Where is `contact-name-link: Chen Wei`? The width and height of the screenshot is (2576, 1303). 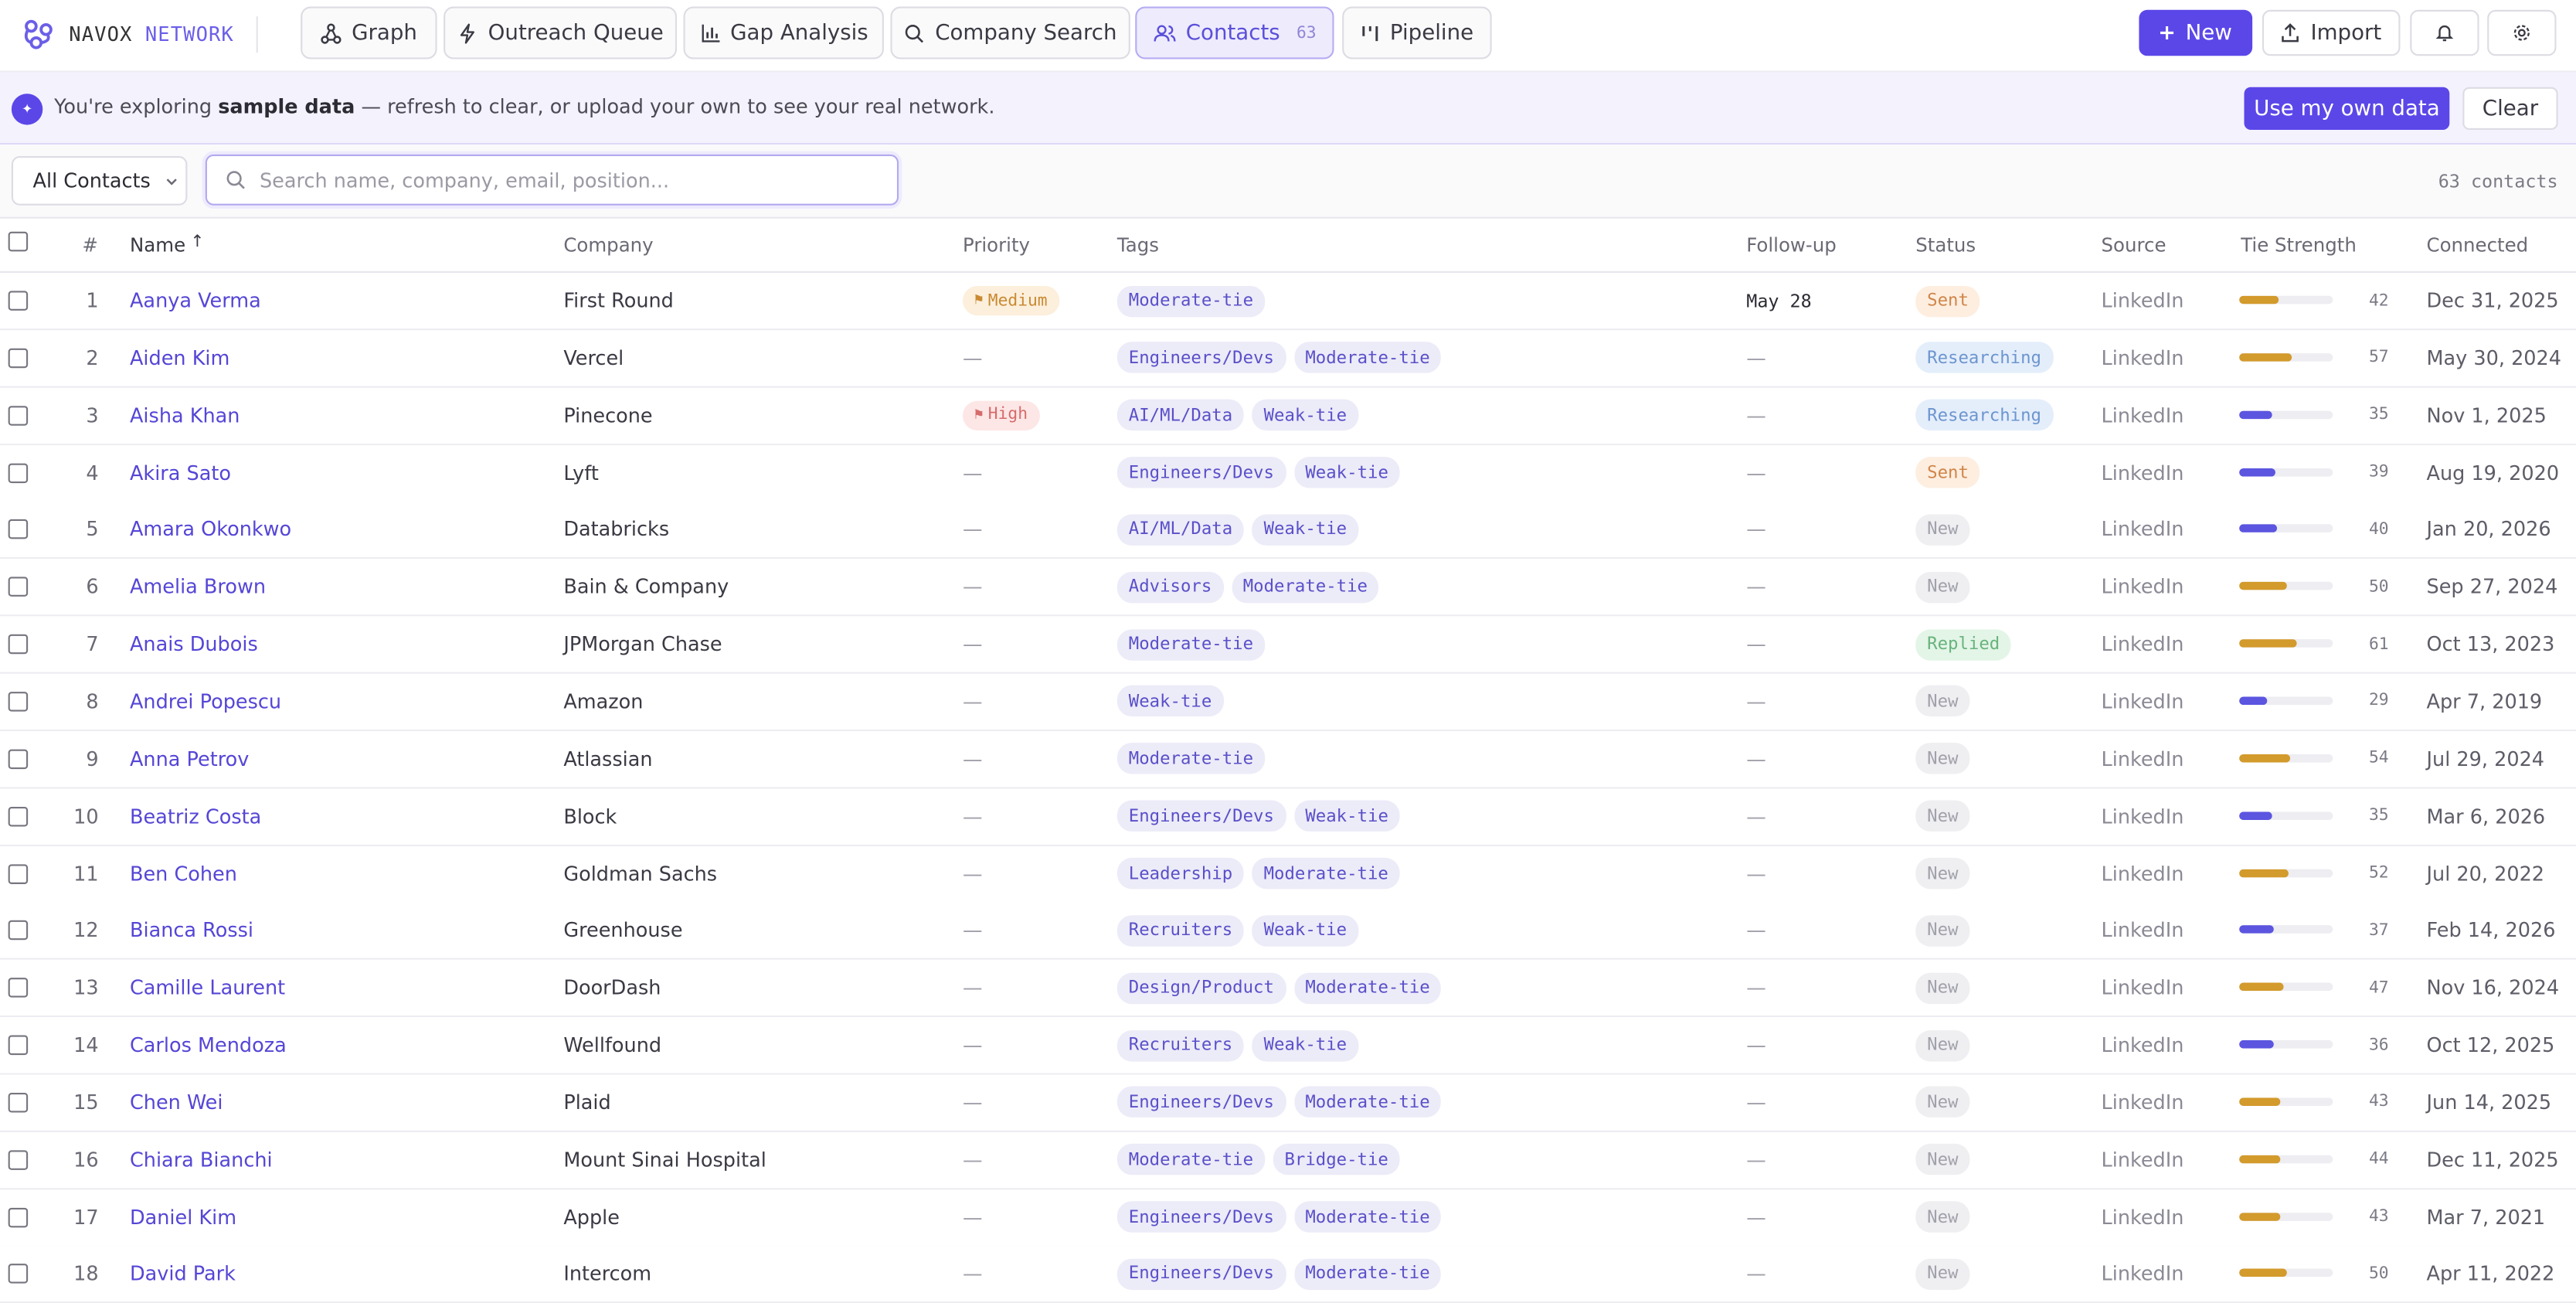 contact-name-link: Chen Wei is located at coordinates (176, 1102).